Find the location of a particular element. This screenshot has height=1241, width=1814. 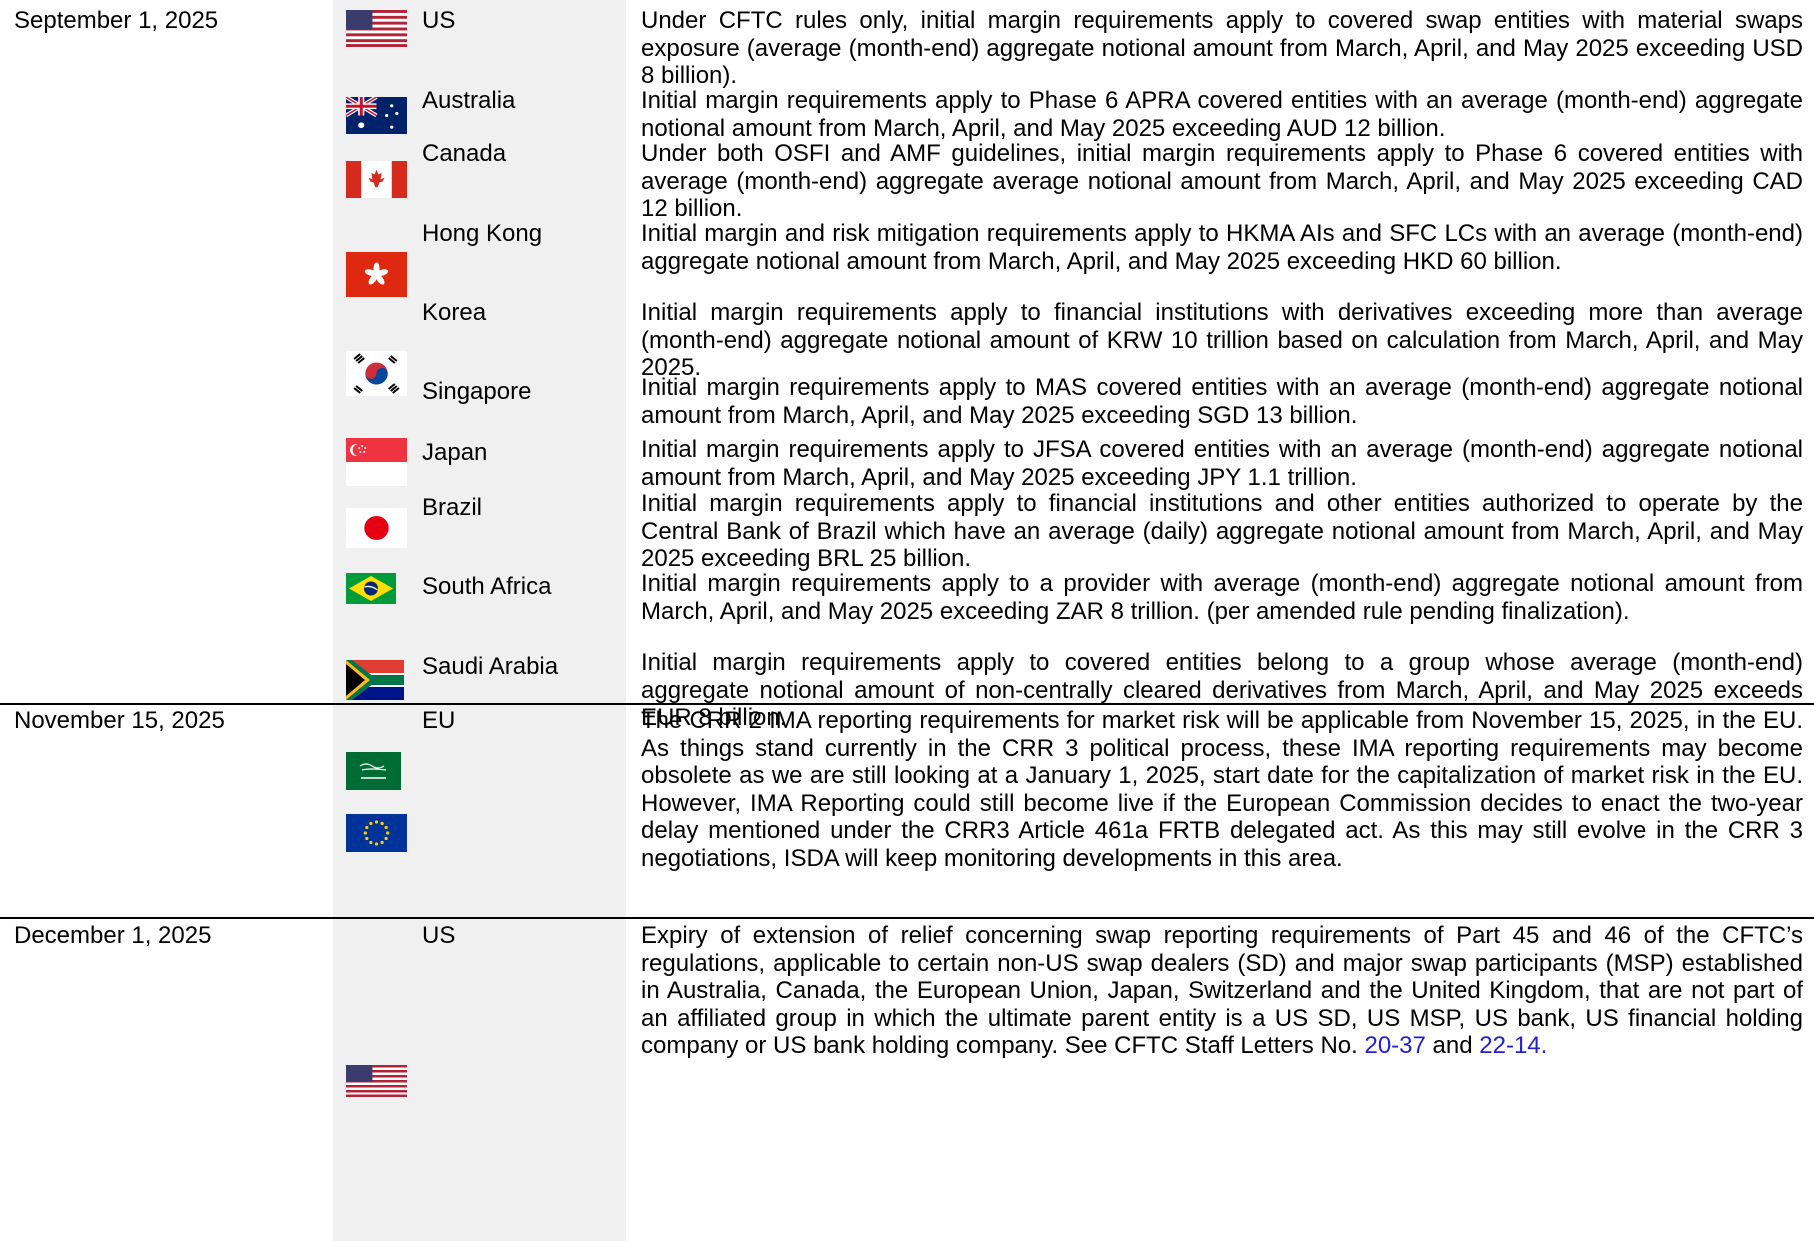

hong-kong-flag-icon is located at coordinates (376, 274).